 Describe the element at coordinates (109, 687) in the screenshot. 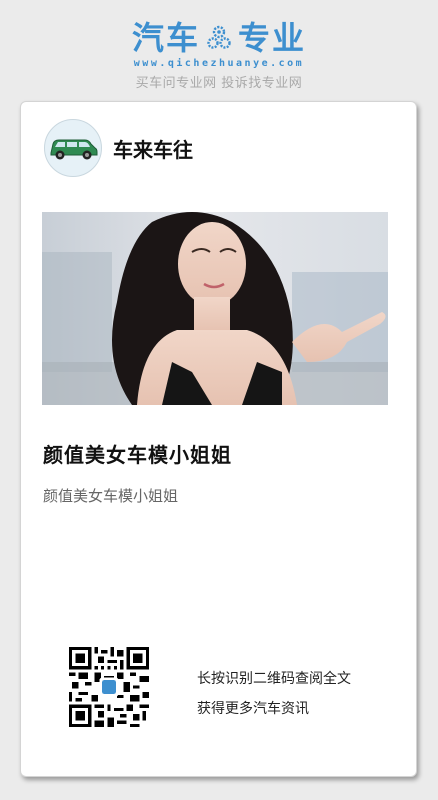

I see `qr-code` at that location.